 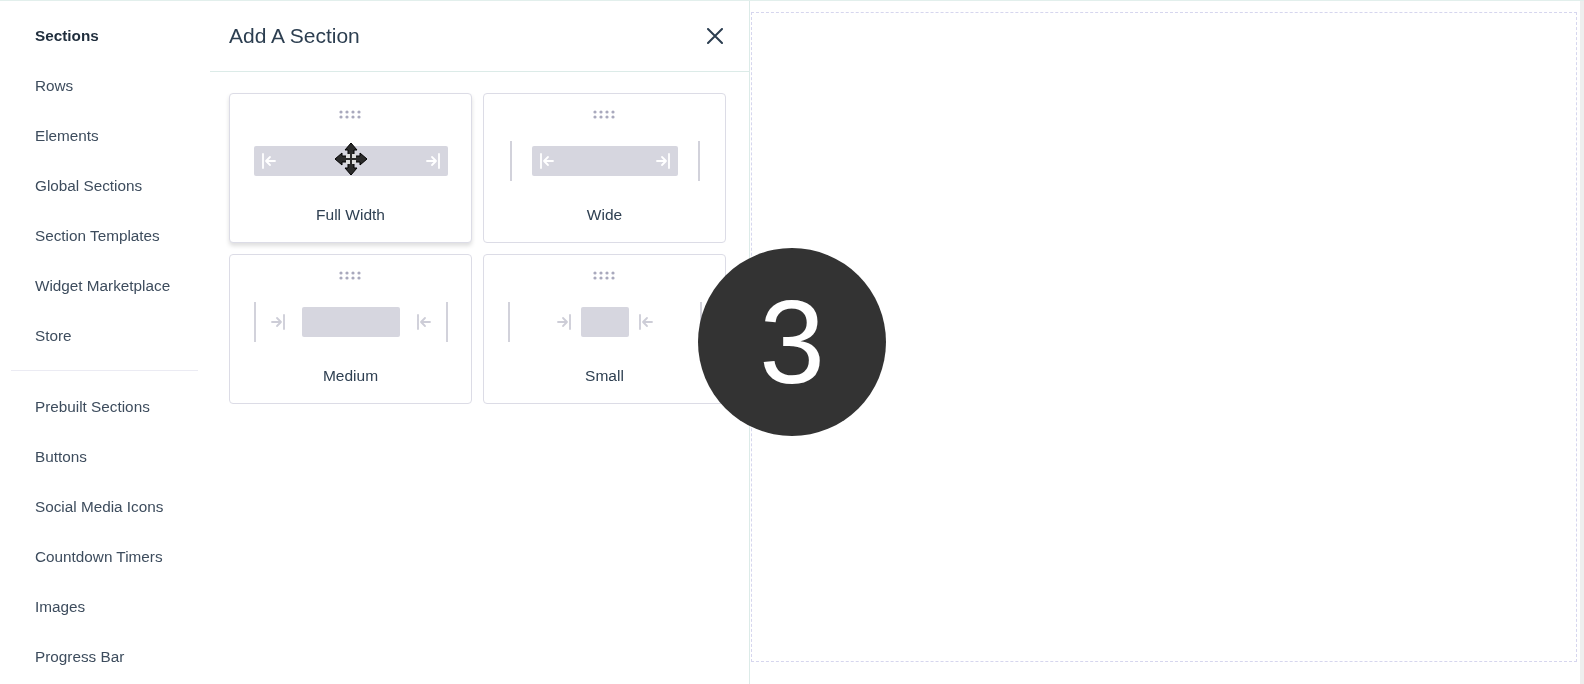 What do you see at coordinates (97, 235) in the screenshot?
I see `sidebar-nav-link: Section Templates` at bounding box center [97, 235].